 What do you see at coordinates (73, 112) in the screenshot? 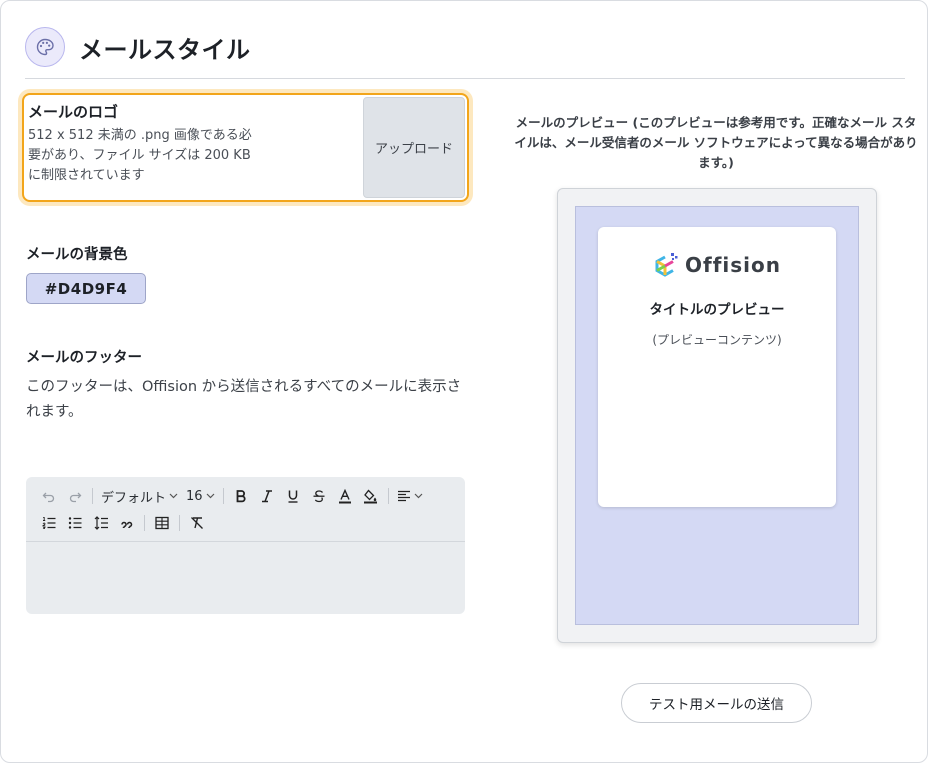
I see `logo-title: メールのロゴ` at bounding box center [73, 112].